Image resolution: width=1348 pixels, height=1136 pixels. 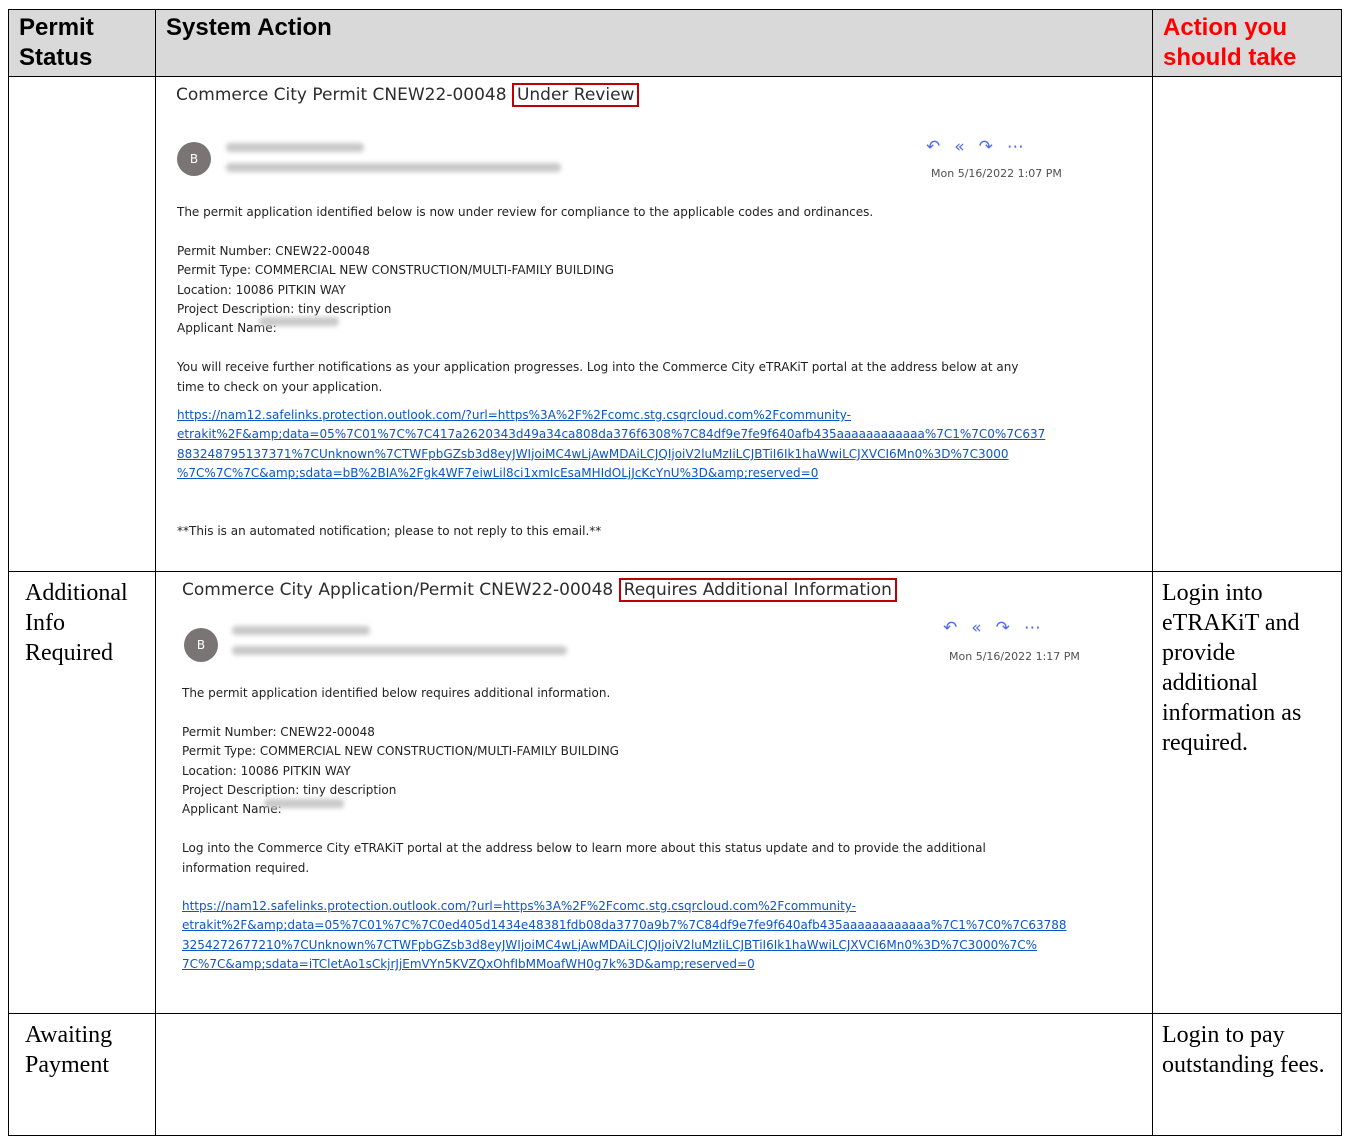 I want to click on system-action-cell, so click(x=654, y=1074).